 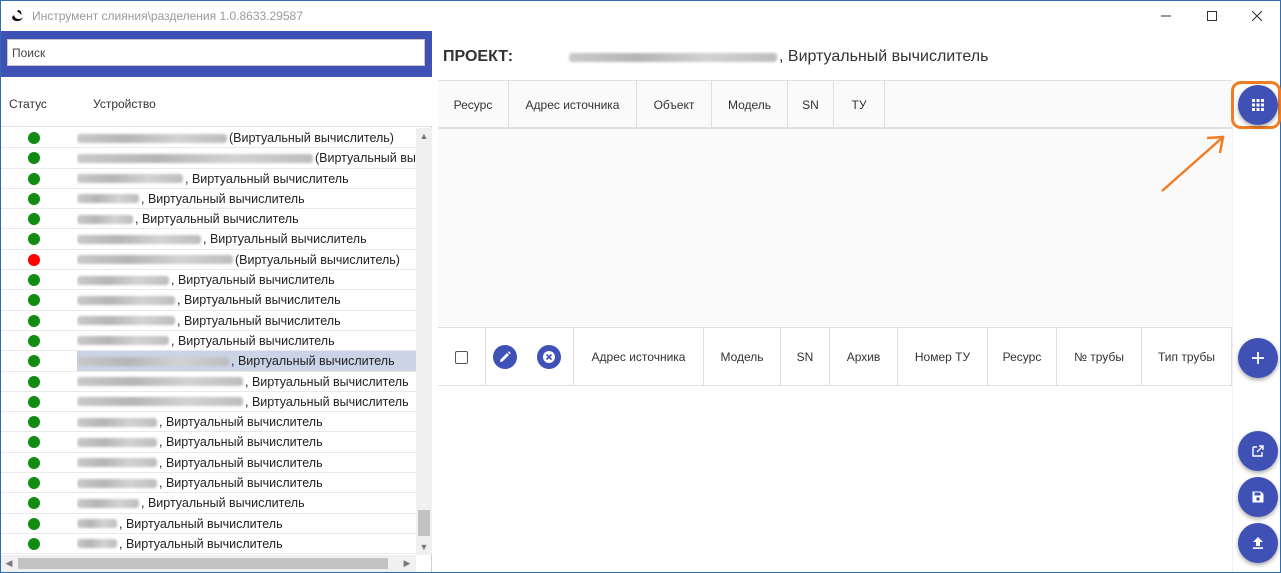 I want to click on fab-column-divider, so click(x=1232, y=326).